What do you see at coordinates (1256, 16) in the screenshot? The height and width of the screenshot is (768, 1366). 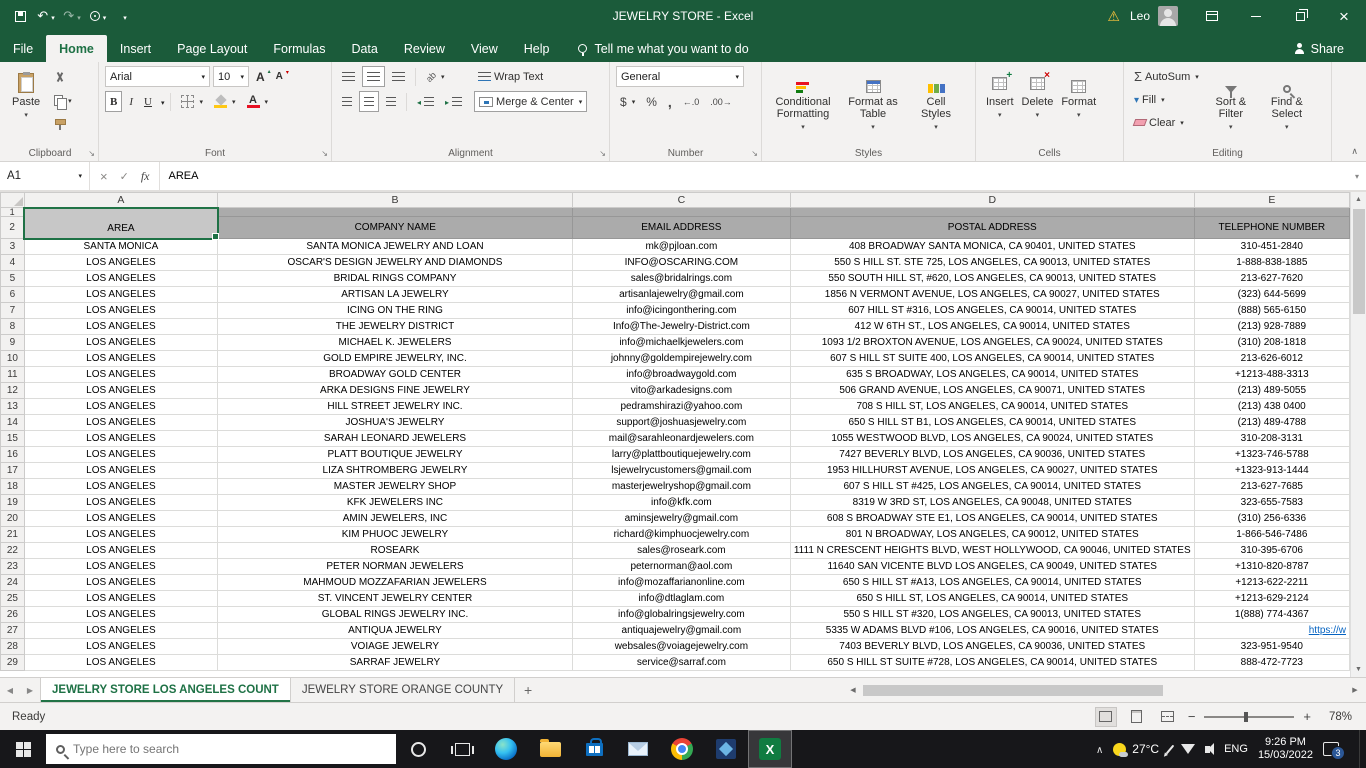 I see `minimize-button` at bounding box center [1256, 16].